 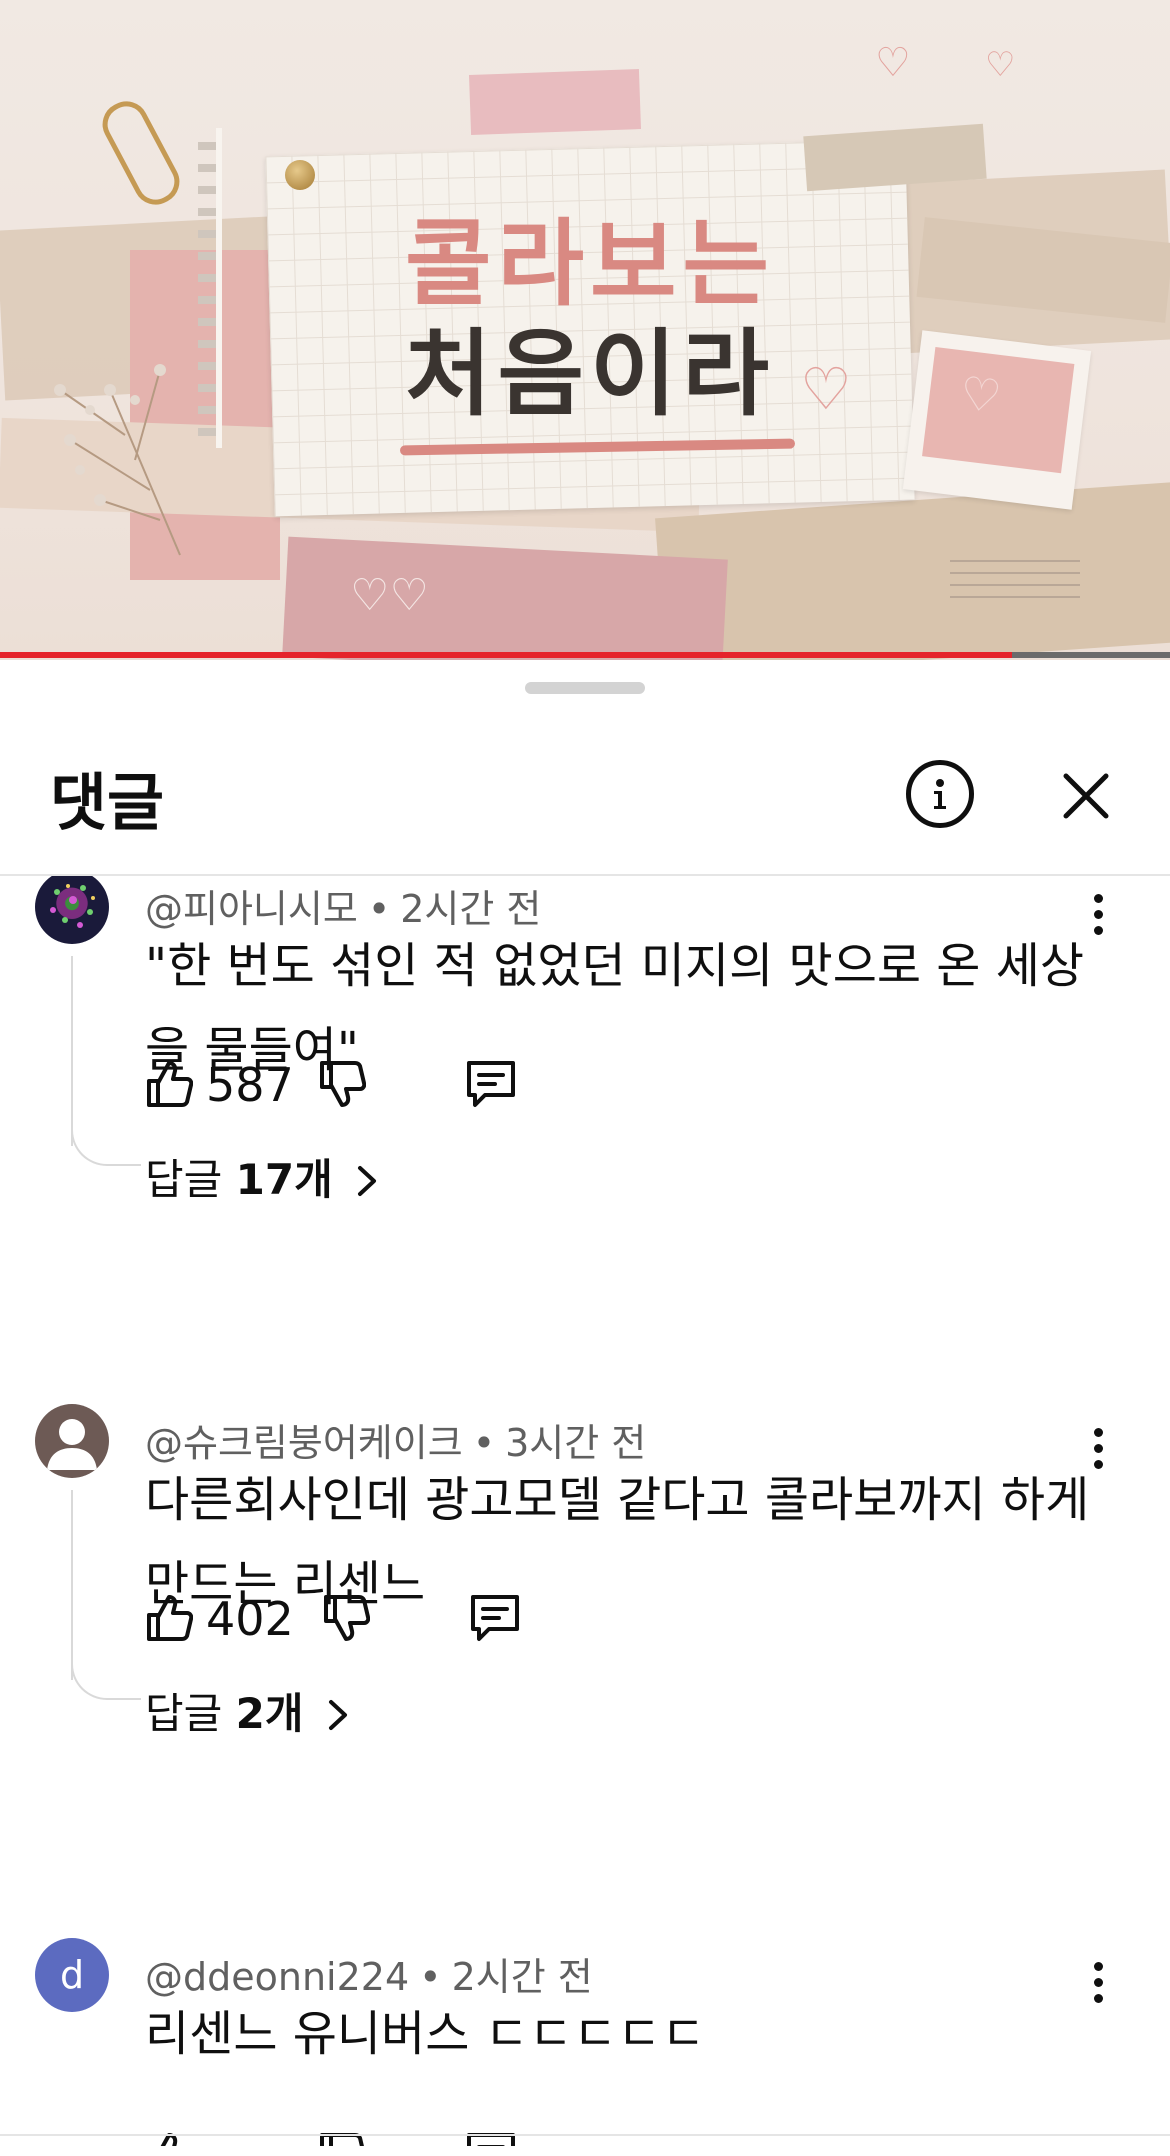 I want to click on info-icon, so click(x=940, y=794).